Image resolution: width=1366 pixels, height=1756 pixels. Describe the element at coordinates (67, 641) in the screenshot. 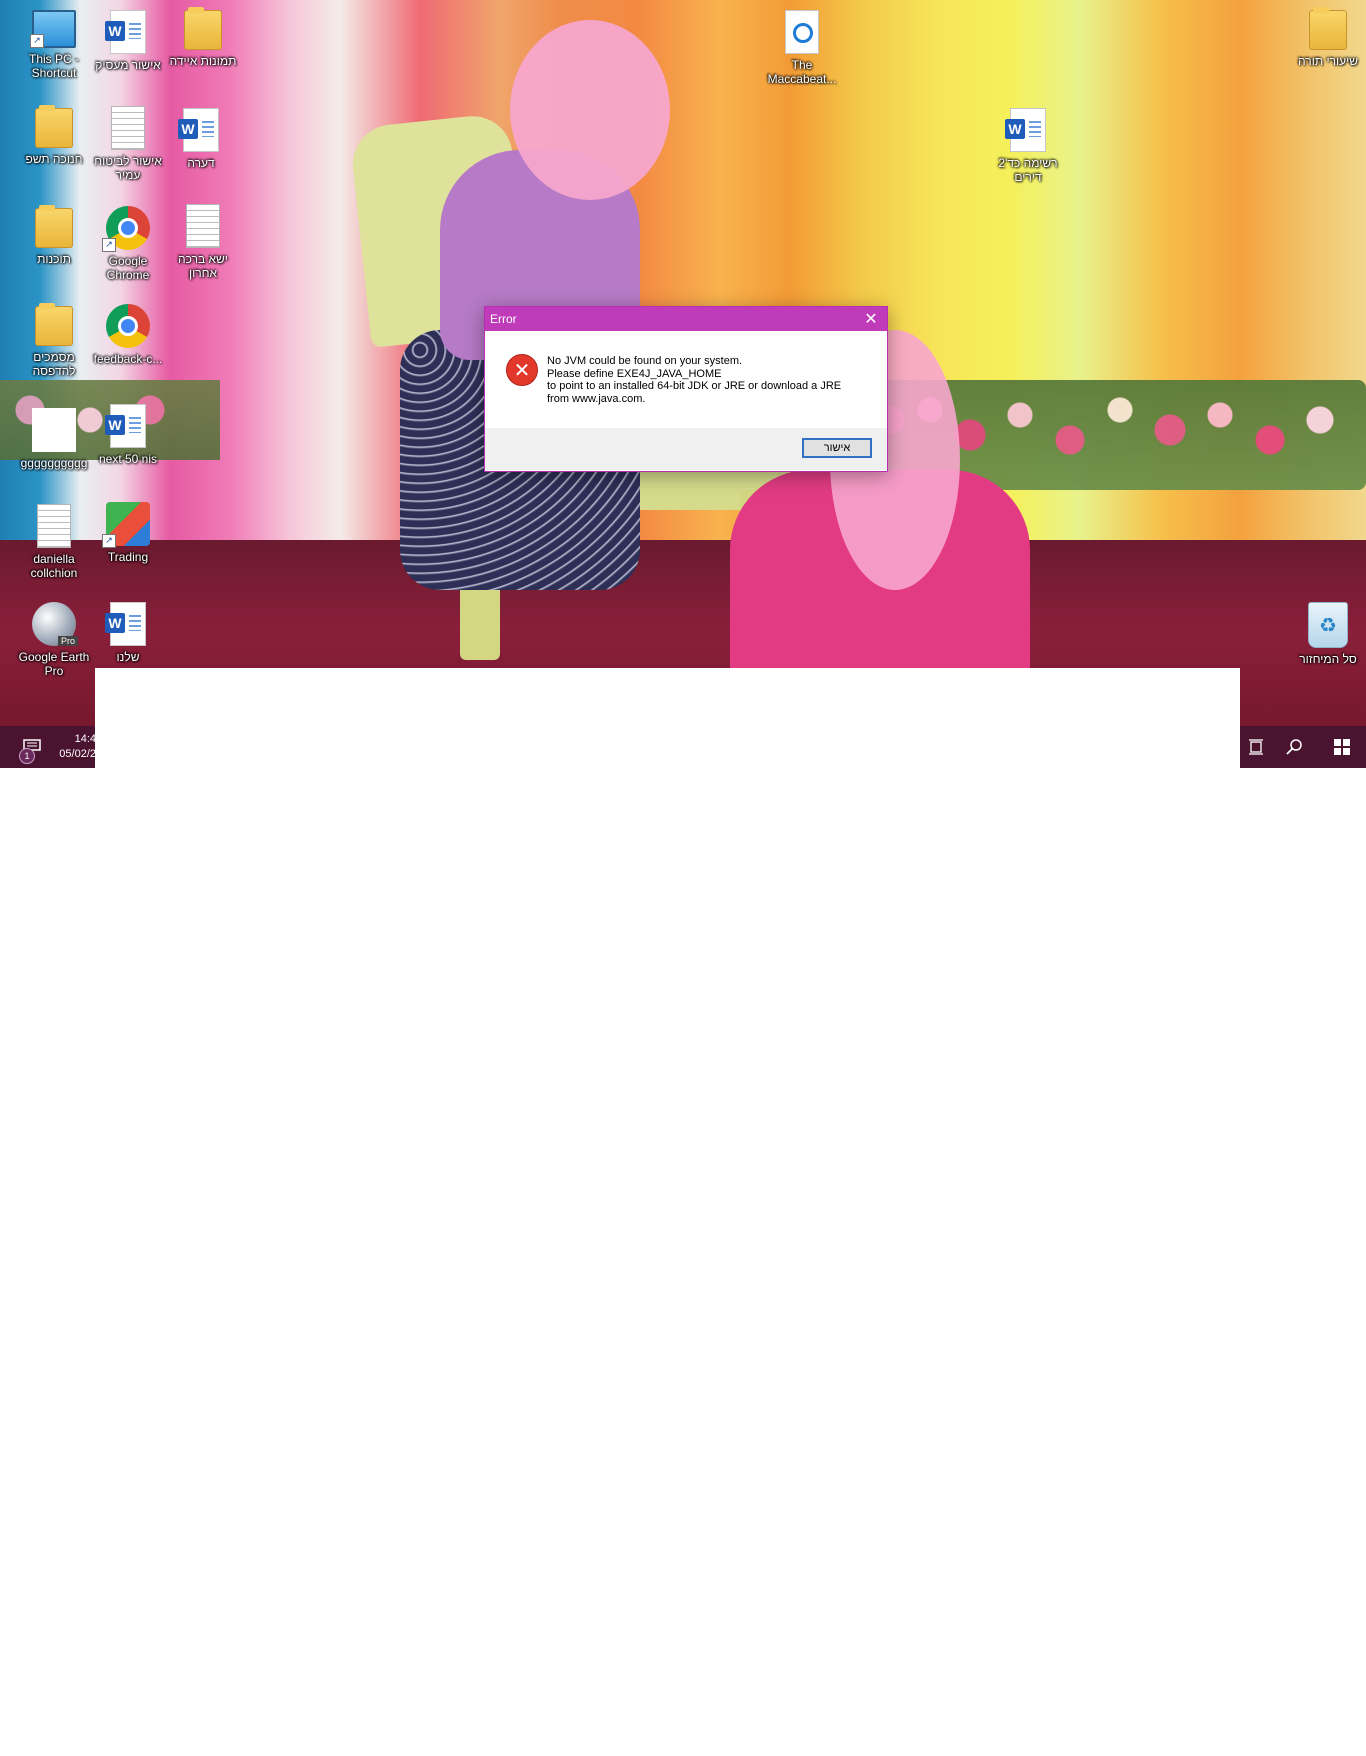

I see `pro-badge: Pro` at that location.